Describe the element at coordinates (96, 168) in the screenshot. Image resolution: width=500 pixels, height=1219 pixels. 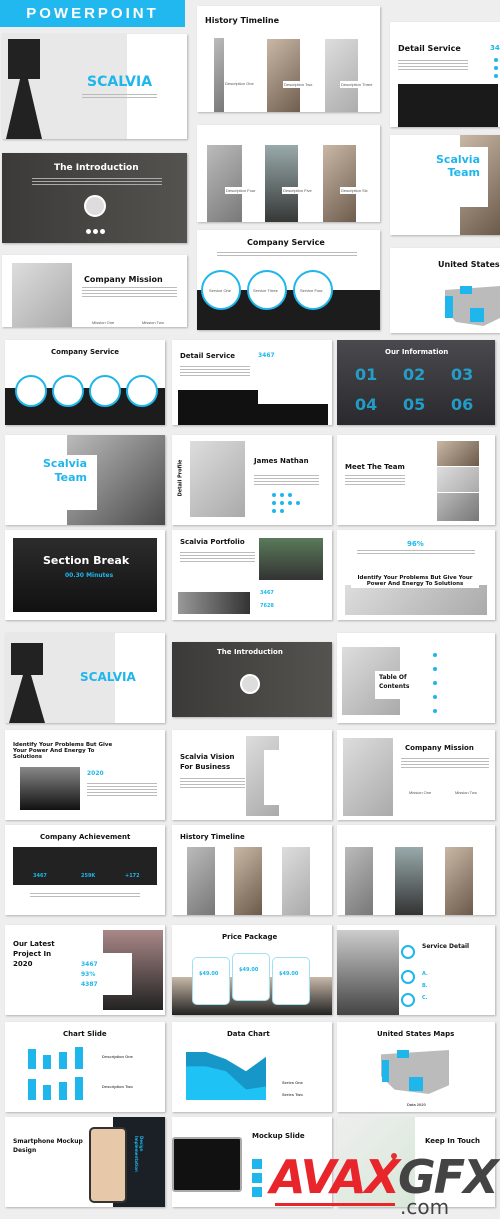
I see `slide-title: The Introduction` at that location.